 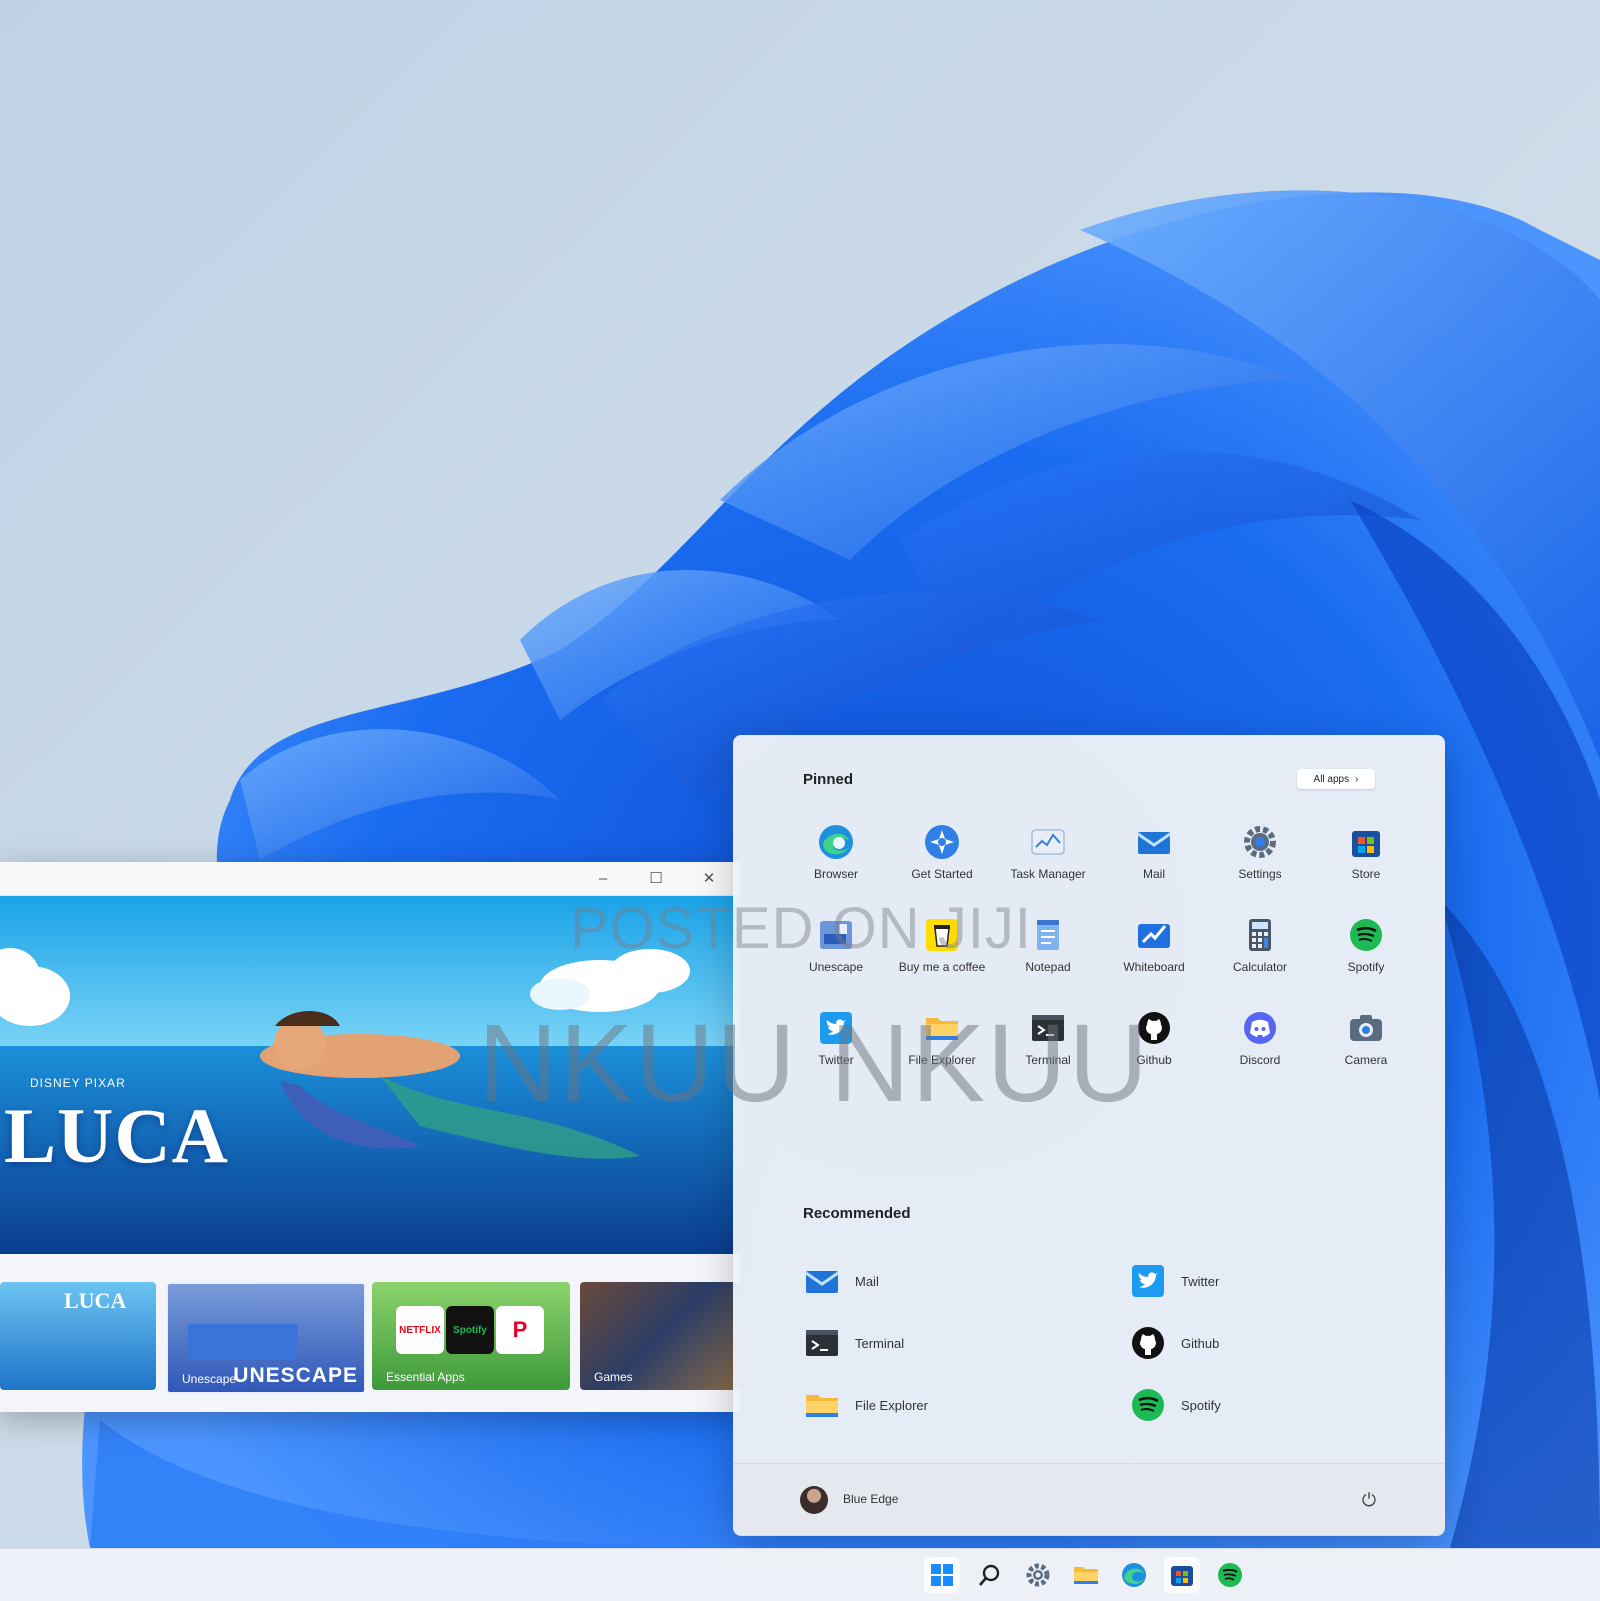 I want to click on pinned-app-mail: Mail, so click(x=1154, y=863).